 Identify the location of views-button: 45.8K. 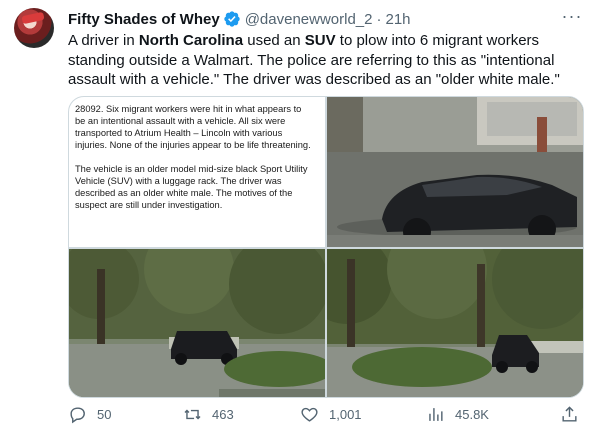
(457, 414).